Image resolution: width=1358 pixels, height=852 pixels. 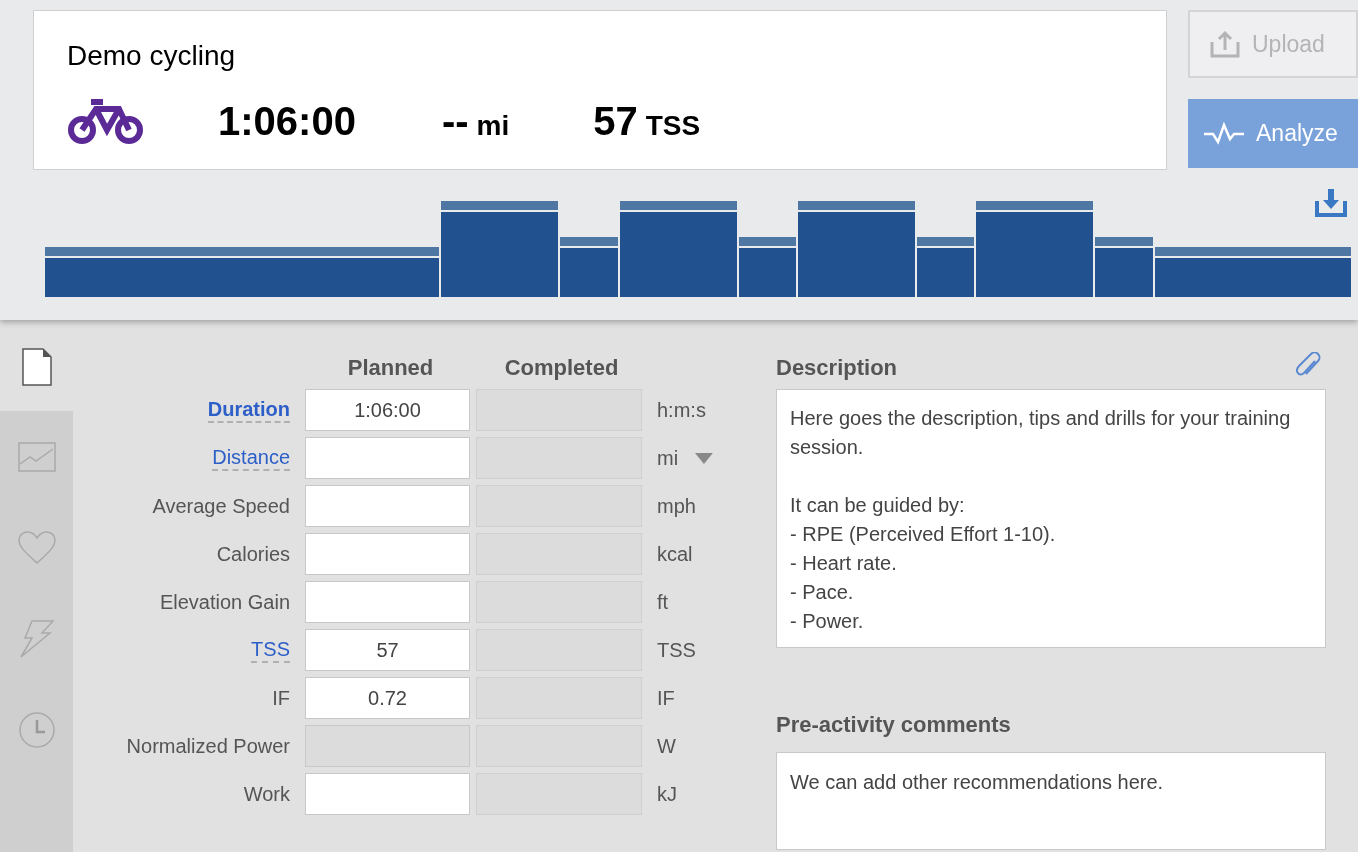 I want to click on unit-label: kcal, so click(x=675, y=554).